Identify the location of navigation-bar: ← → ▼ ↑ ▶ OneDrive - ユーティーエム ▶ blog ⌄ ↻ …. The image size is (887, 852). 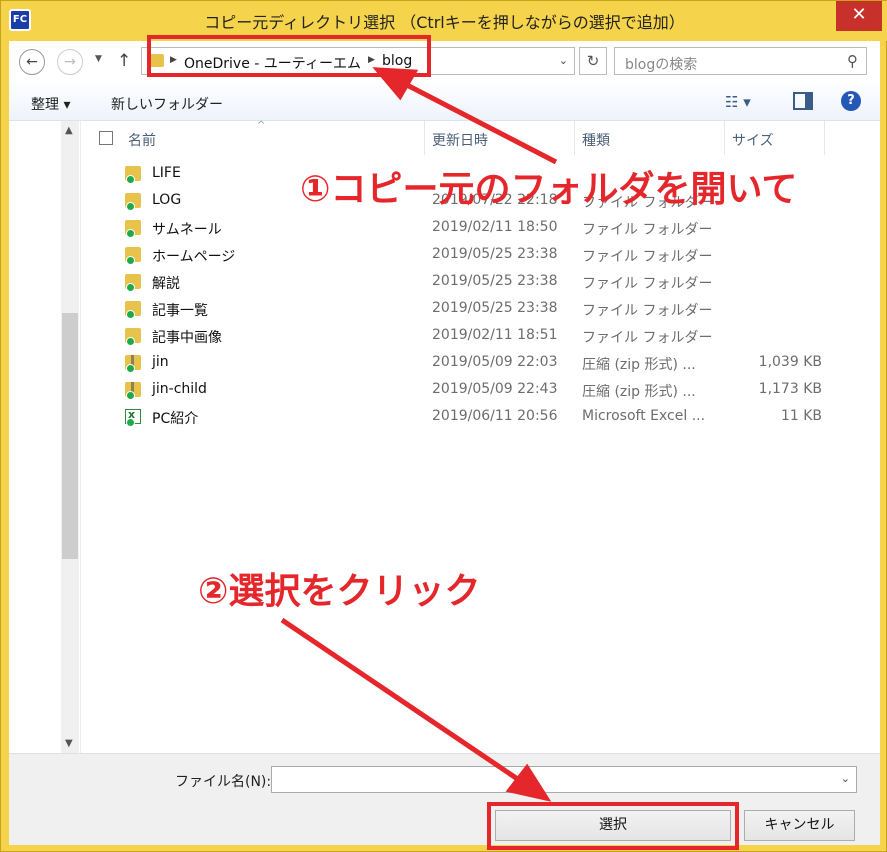
(444, 59).